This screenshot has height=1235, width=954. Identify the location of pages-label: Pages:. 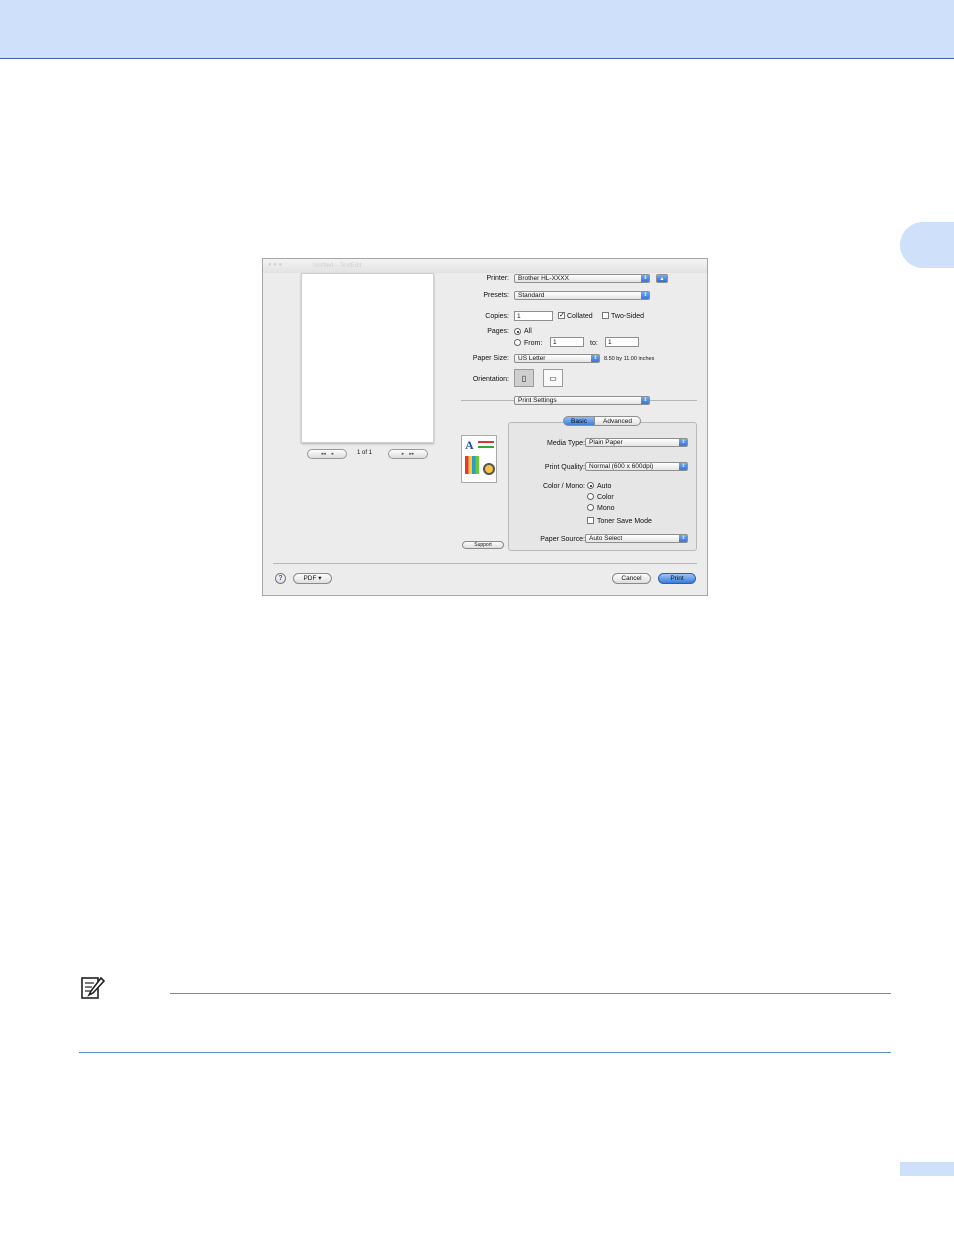
(498, 331).